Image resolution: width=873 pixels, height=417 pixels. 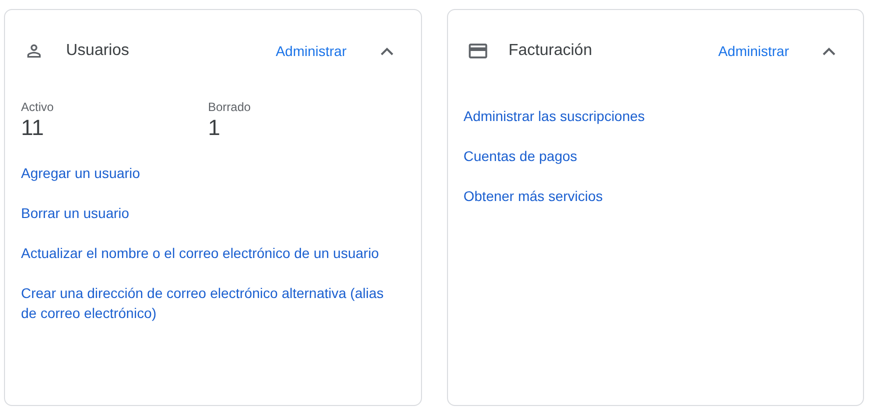 I want to click on stat-label: Activo, so click(x=38, y=107).